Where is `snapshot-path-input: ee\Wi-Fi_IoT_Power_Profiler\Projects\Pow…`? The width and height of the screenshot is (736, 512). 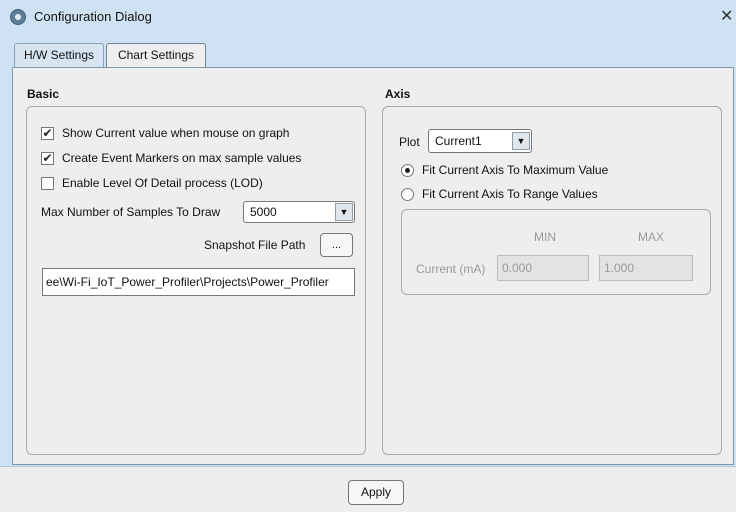
snapshot-path-input: ee\Wi-Fi_IoT_Power_Profiler\Projects\Pow… is located at coordinates (198, 282).